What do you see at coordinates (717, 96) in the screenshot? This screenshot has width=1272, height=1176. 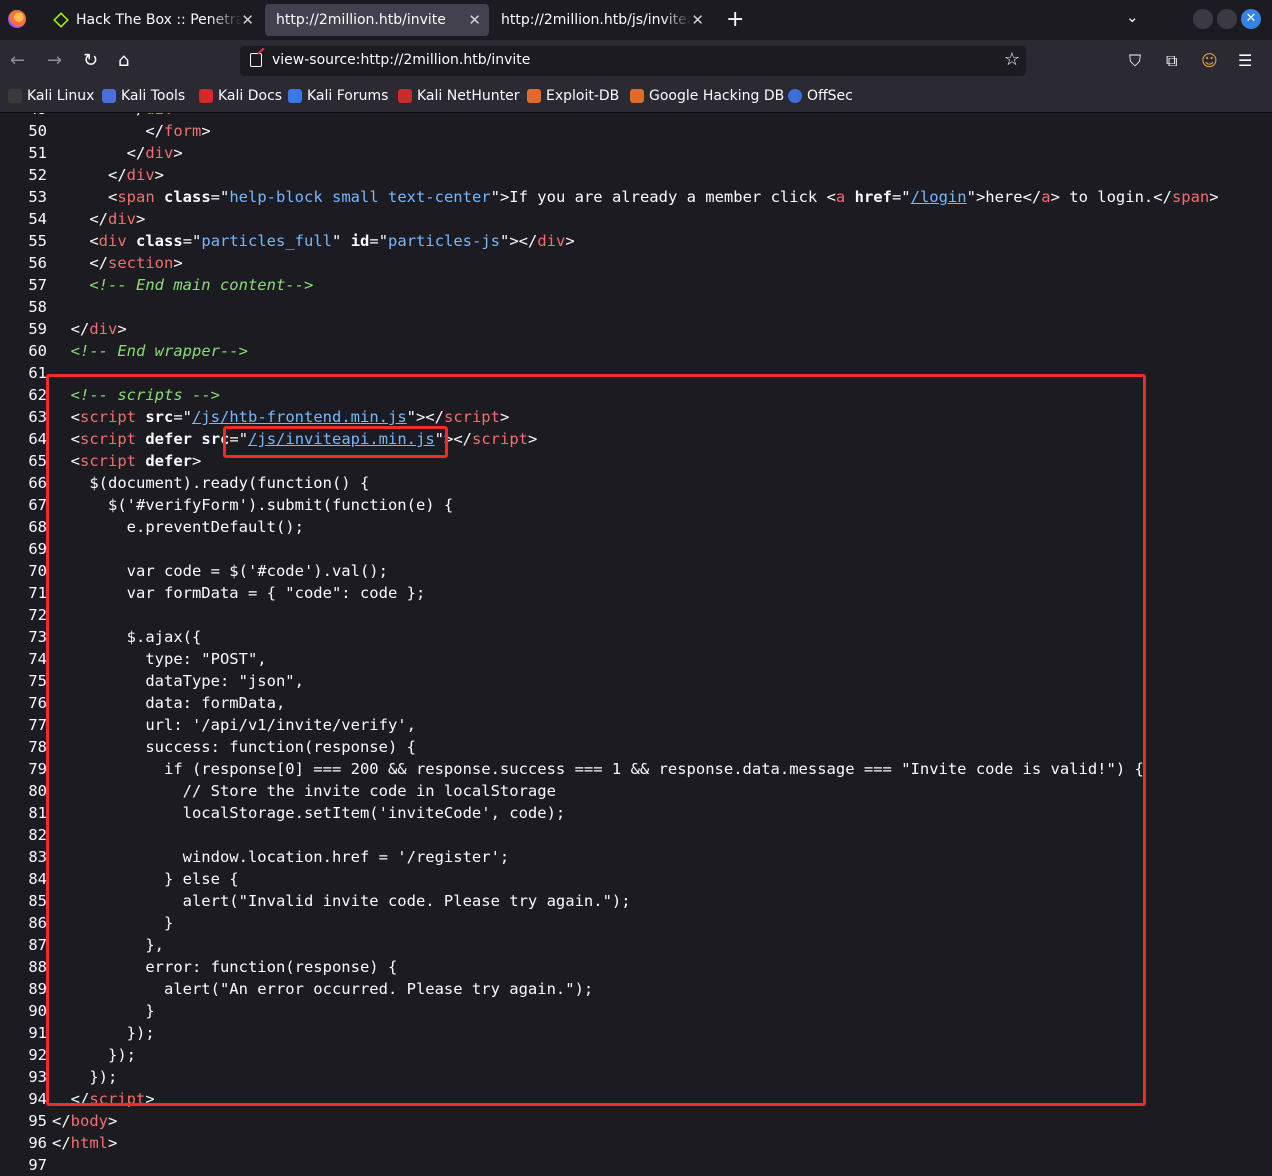 I see `bookmark-label: Google Hacking DB` at bounding box center [717, 96].